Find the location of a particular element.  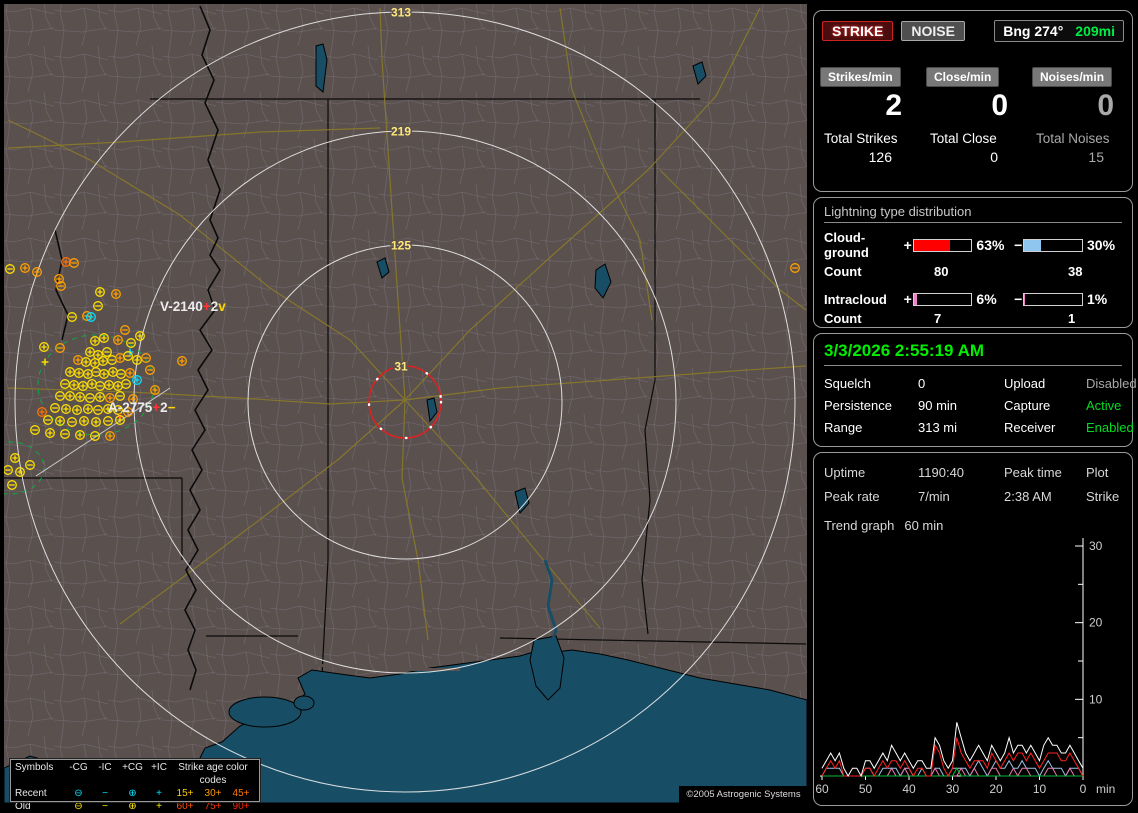

ic-plus-count: 7 is located at coordinates (938, 318).